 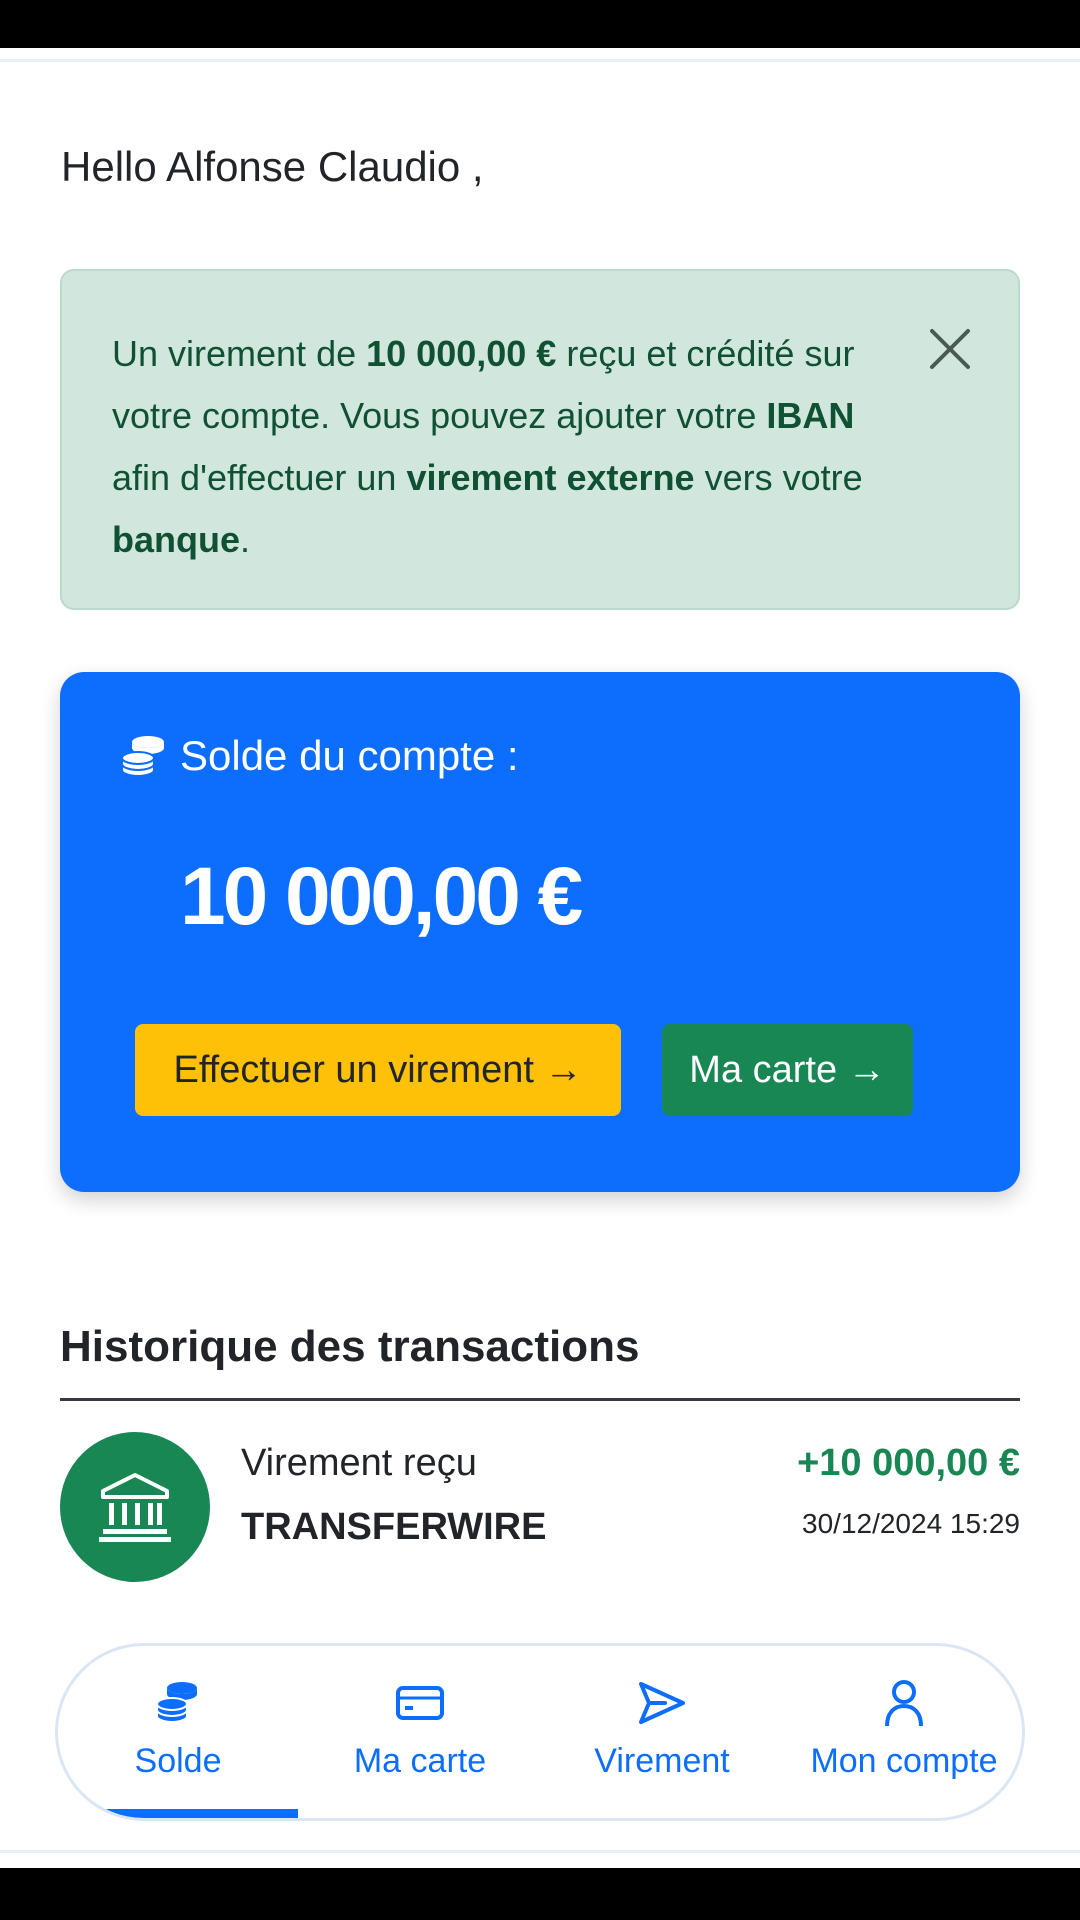 I want to click on close-alert-button, so click(x=950, y=349).